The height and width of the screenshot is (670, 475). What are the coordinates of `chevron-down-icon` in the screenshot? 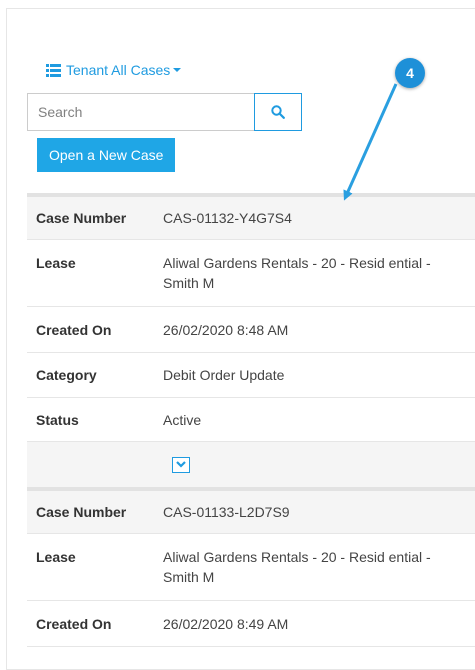 It's located at (181, 464).